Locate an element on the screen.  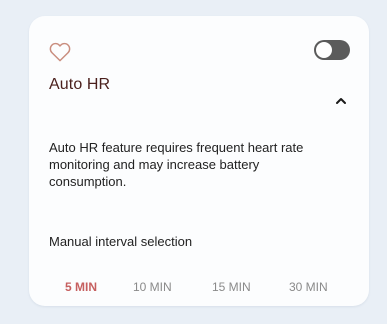
interval-option-5-min: 5 MIN is located at coordinates (81, 287).